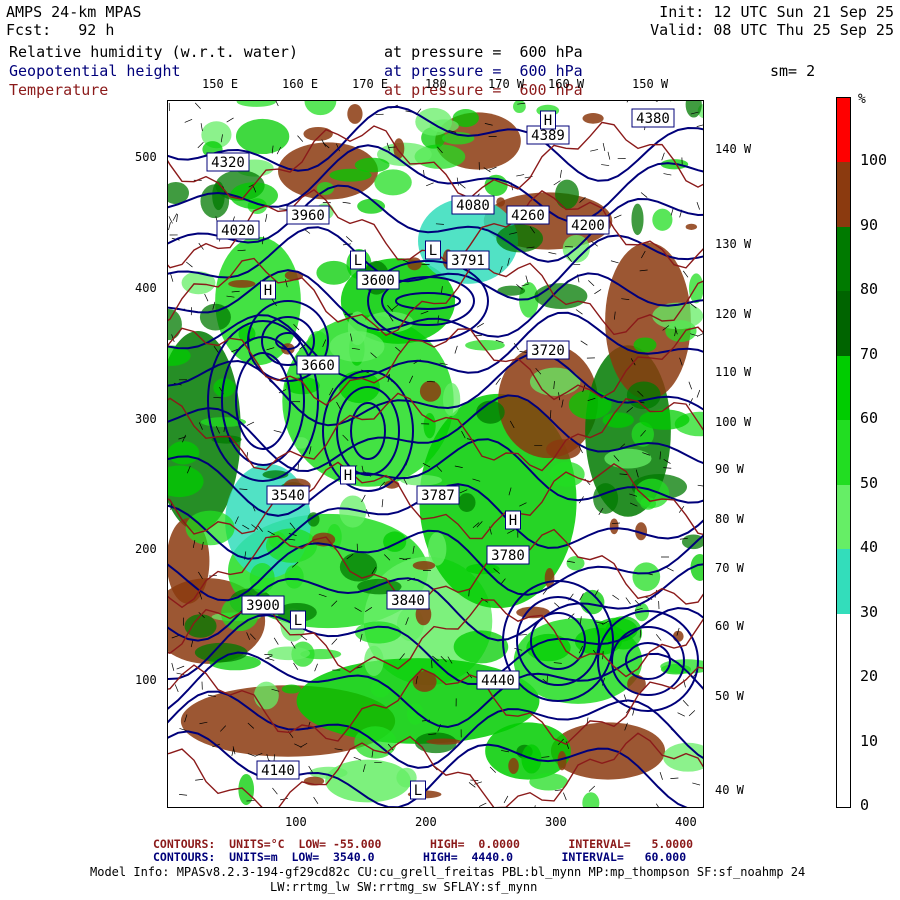  Describe the element at coordinates (60, 30) in the screenshot. I see `forecast-hour: Fcst: 92 h` at that location.